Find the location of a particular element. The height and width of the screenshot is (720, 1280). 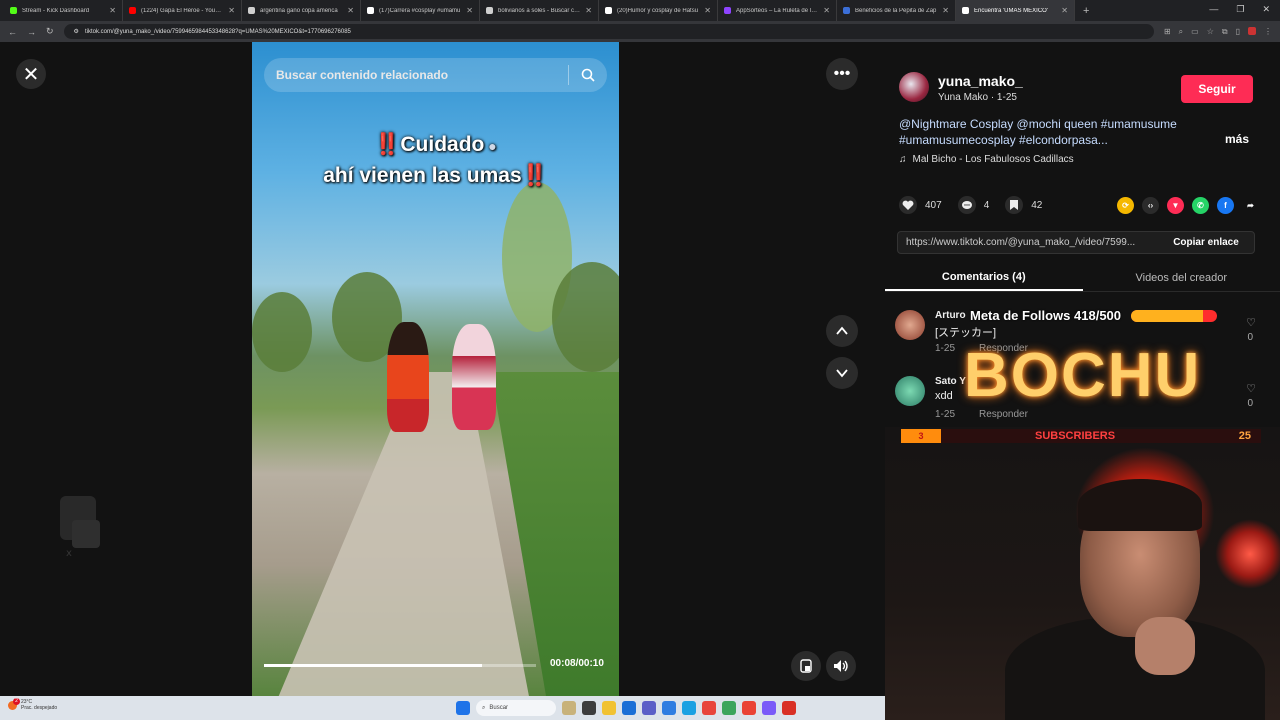

related-search-placeholder: Buscar contenido relacionado is located at coordinates (362, 75).